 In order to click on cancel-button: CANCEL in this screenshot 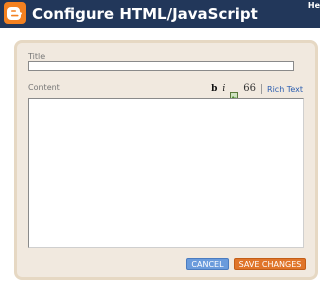, I will do `click(207, 264)`.